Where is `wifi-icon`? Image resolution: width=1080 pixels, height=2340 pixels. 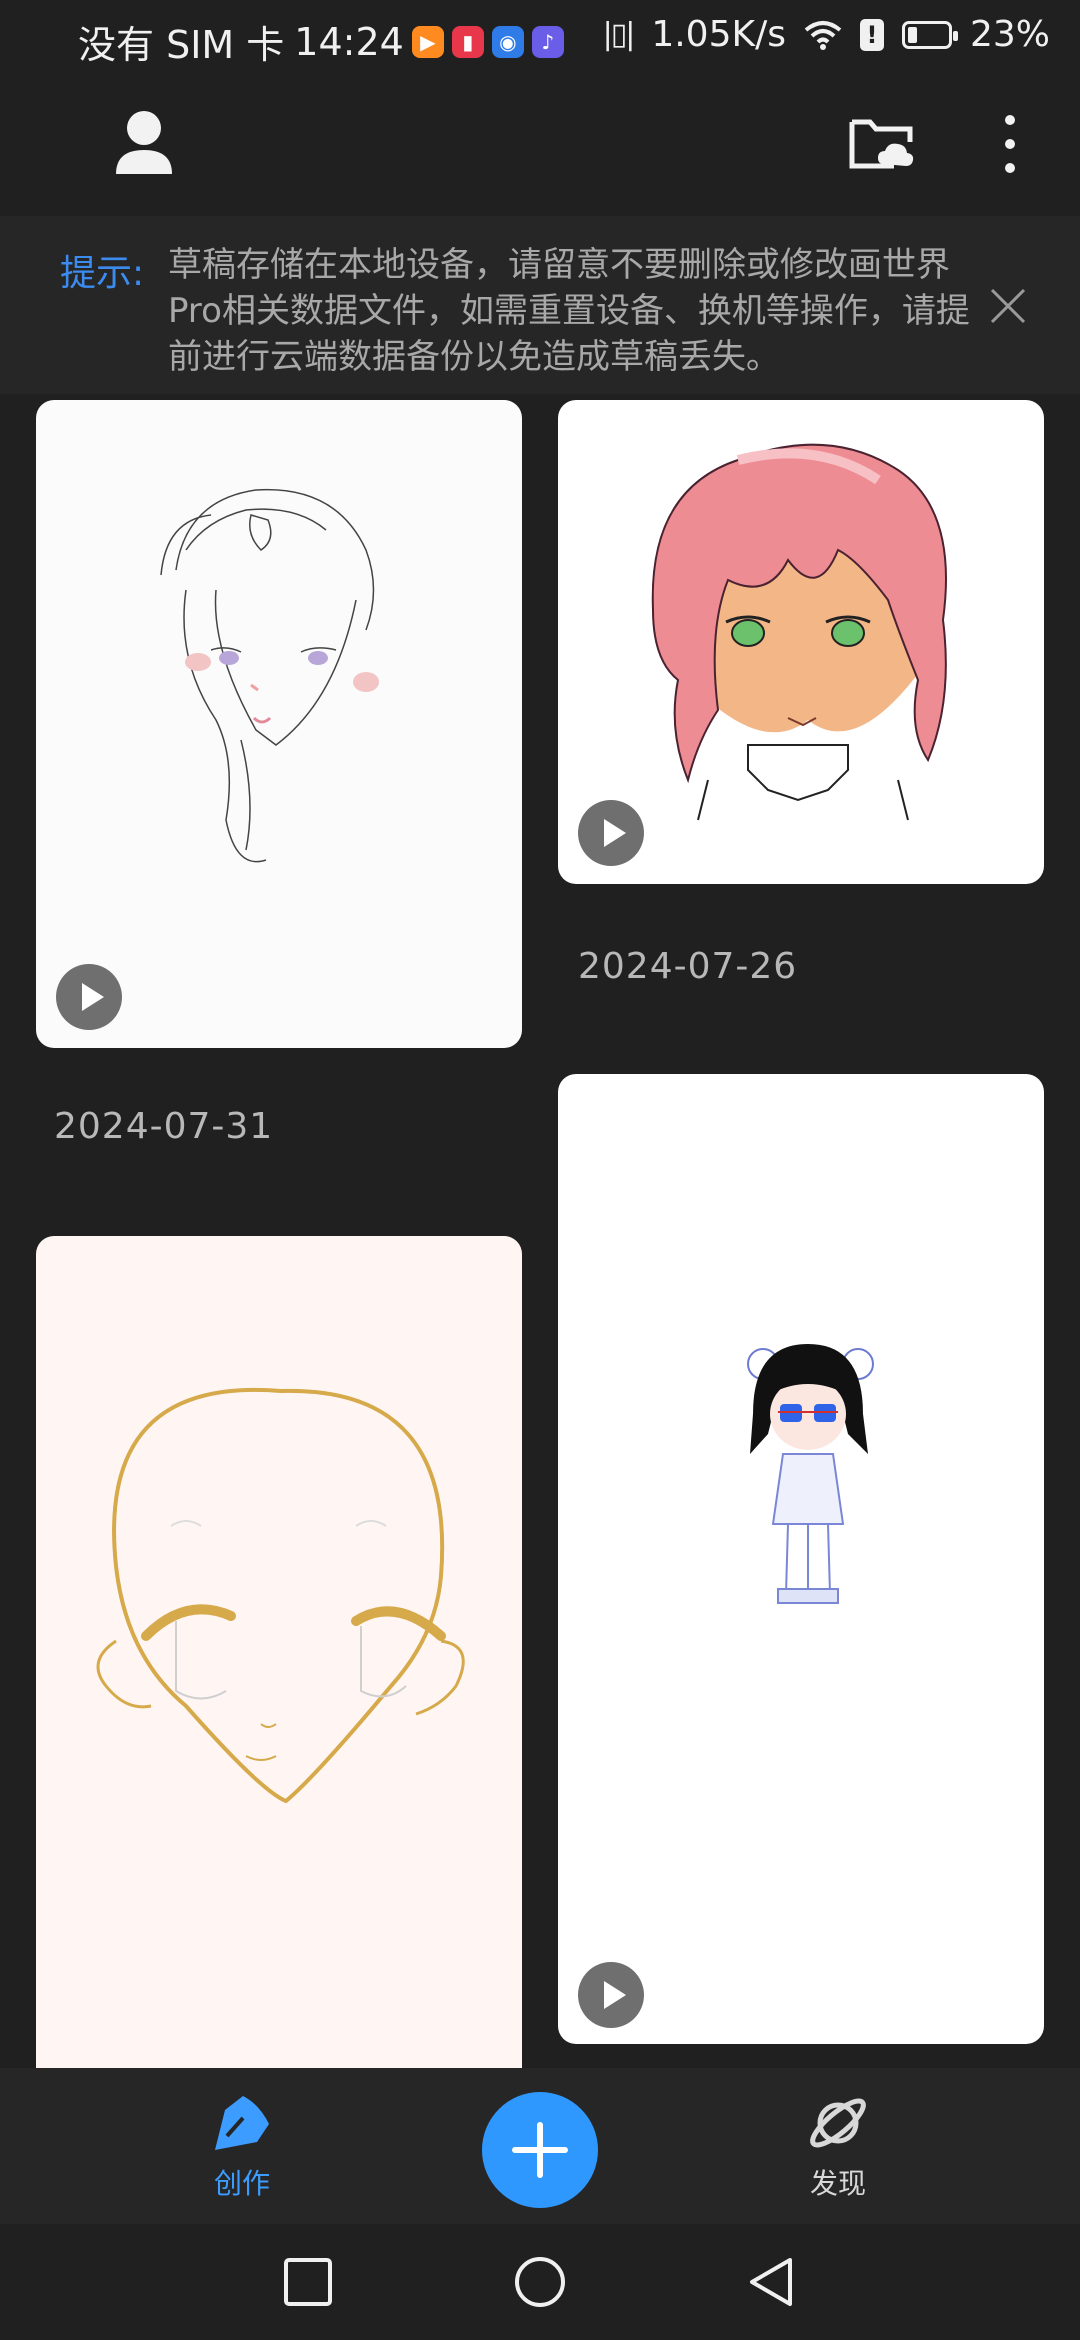
wifi-icon is located at coordinates (823, 35).